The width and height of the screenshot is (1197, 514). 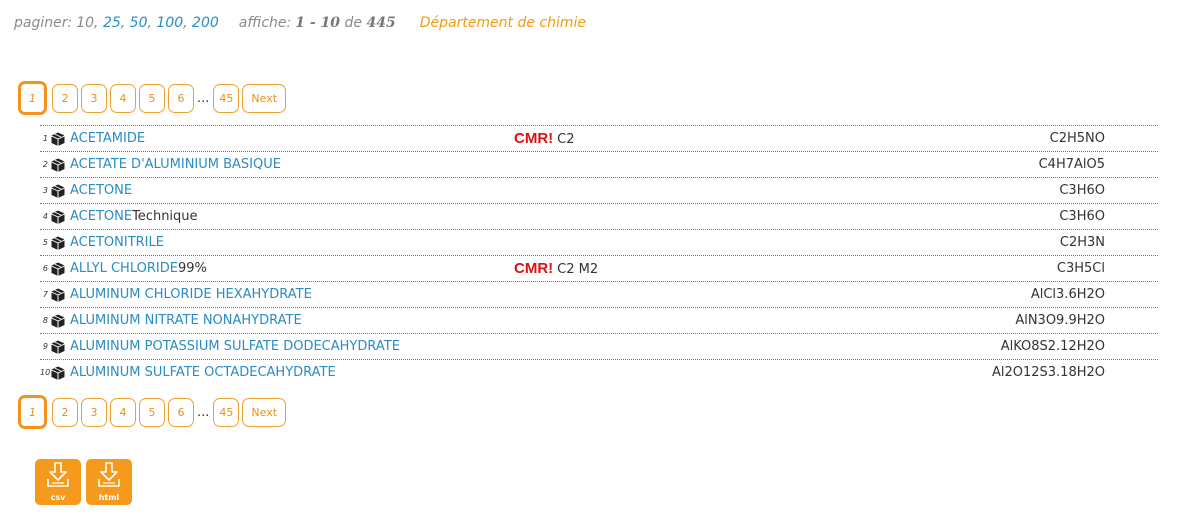 What do you see at coordinates (112, 23) in the screenshot?
I see `page-size-25-link: 25` at bounding box center [112, 23].